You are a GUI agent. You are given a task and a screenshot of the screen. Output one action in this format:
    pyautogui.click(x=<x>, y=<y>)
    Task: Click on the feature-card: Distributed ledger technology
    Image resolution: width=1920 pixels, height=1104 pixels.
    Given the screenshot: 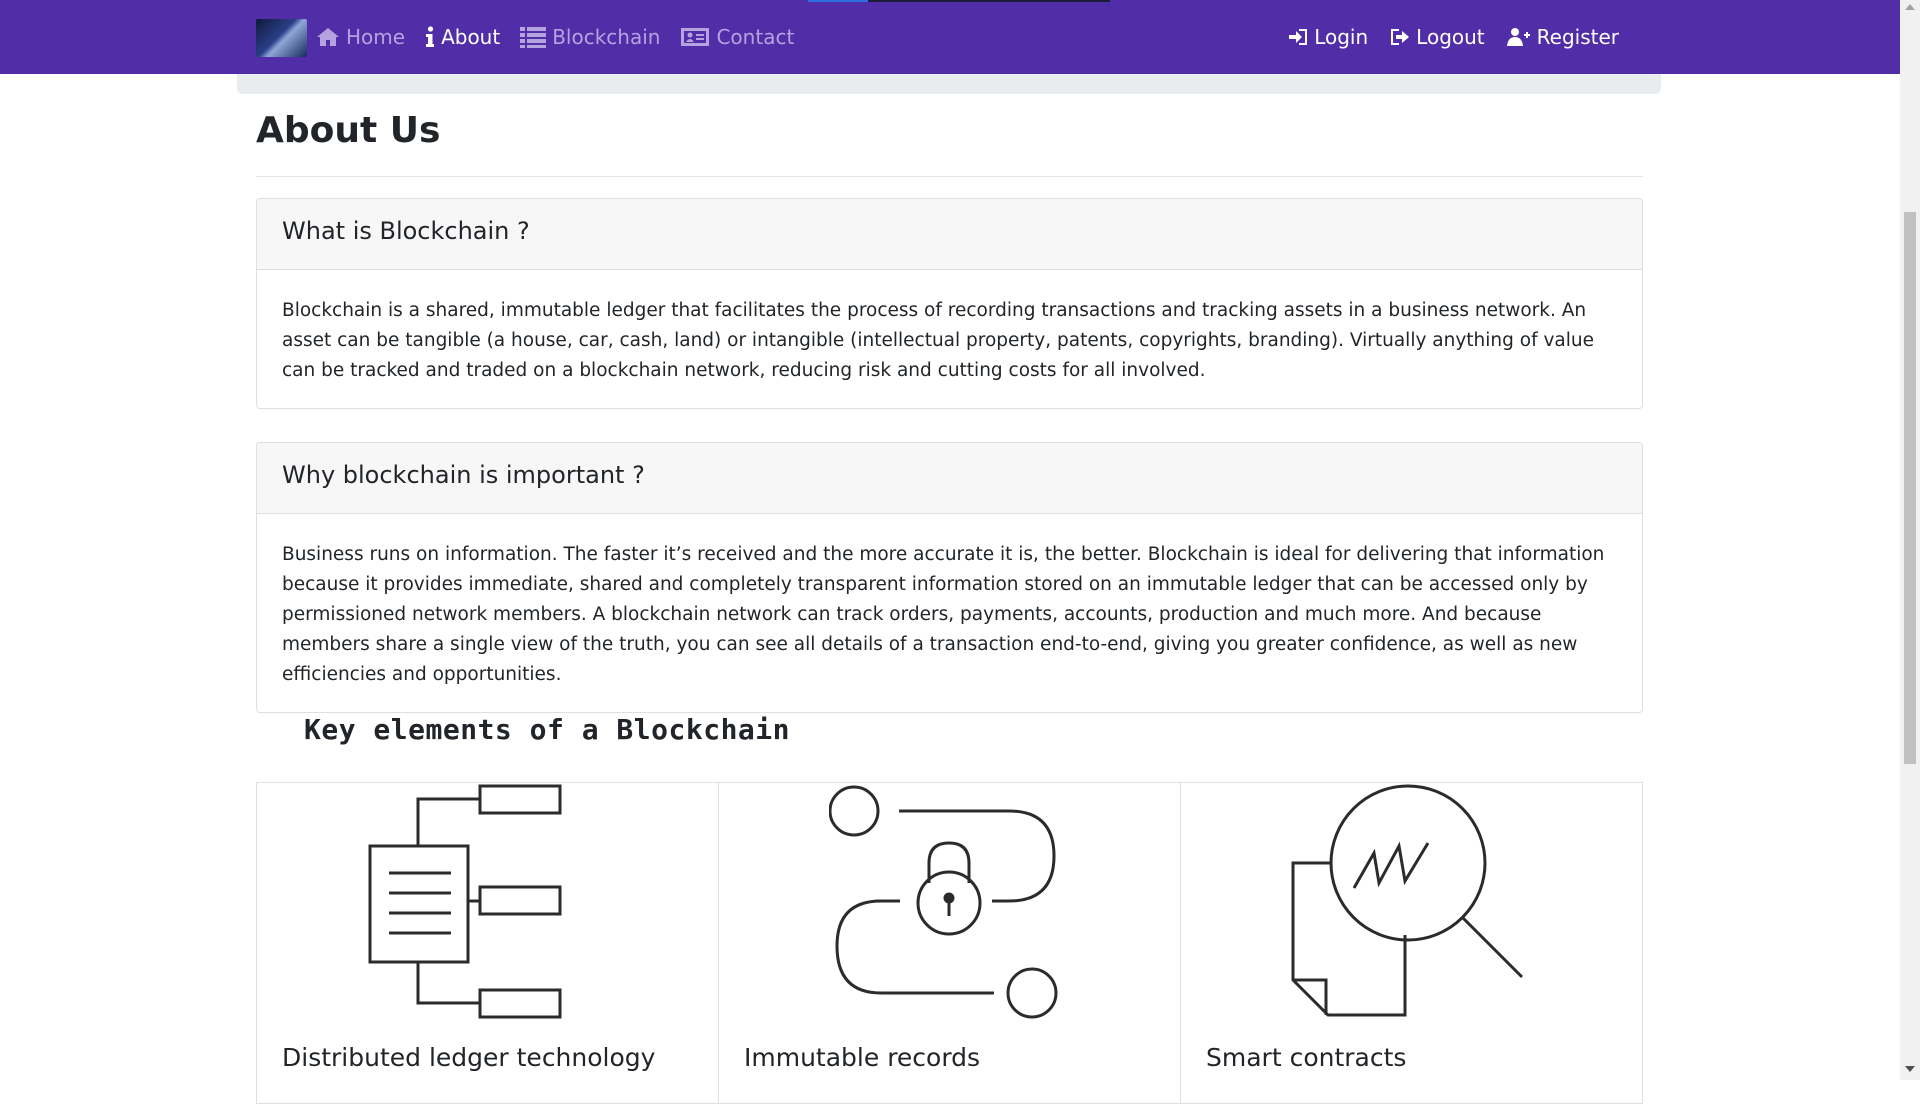 What is the action you would take?
    pyautogui.click(x=488, y=943)
    